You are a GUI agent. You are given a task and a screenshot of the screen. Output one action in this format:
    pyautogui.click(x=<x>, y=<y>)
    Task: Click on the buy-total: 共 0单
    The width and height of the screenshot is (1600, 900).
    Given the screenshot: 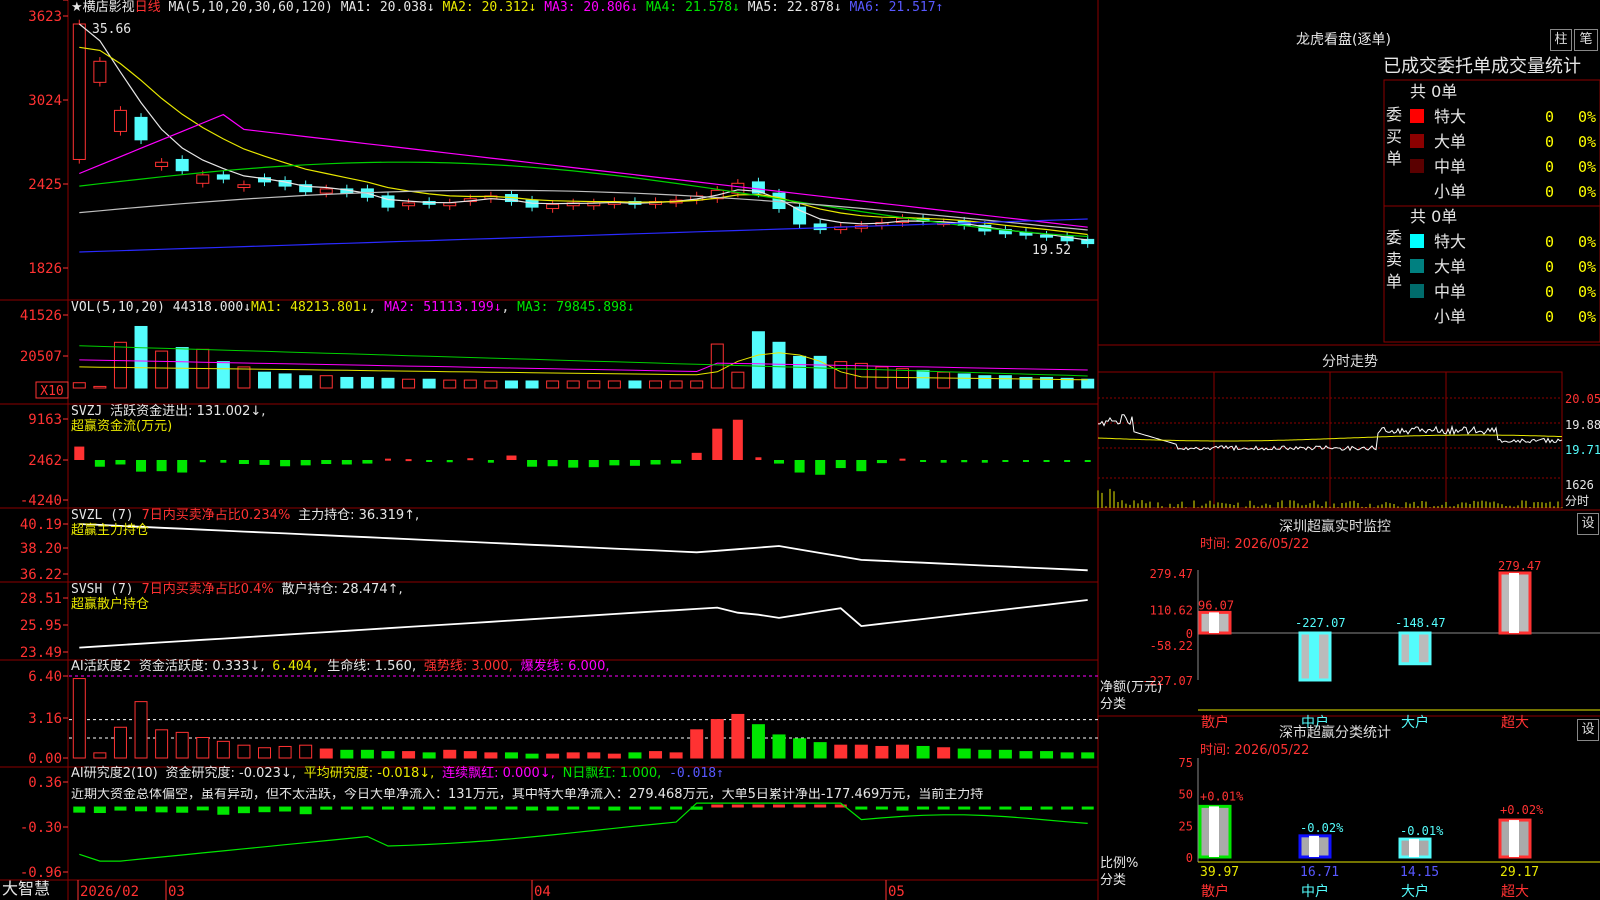 What is the action you would take?
    pyautogui.click(x=1433, y=91)
    